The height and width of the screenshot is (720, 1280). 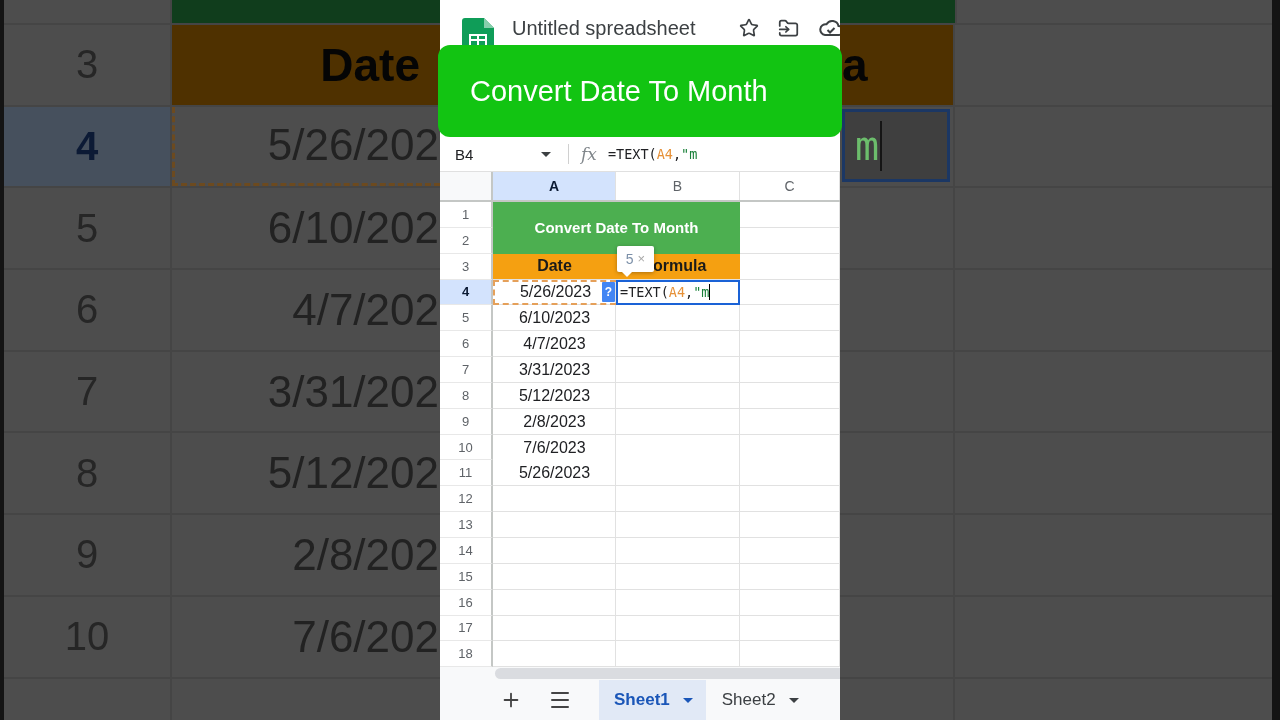 I want to click on table-cell-text: 4/7/2023, so click(x=554, y=344).